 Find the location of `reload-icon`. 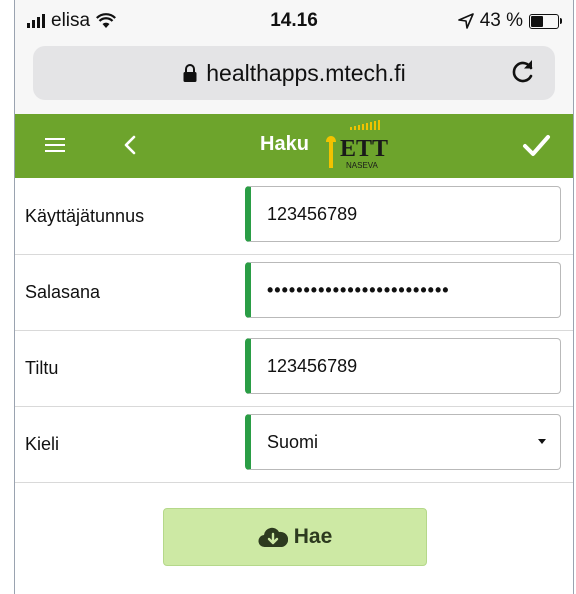

reload-icon is located at coordinates (523, 71).